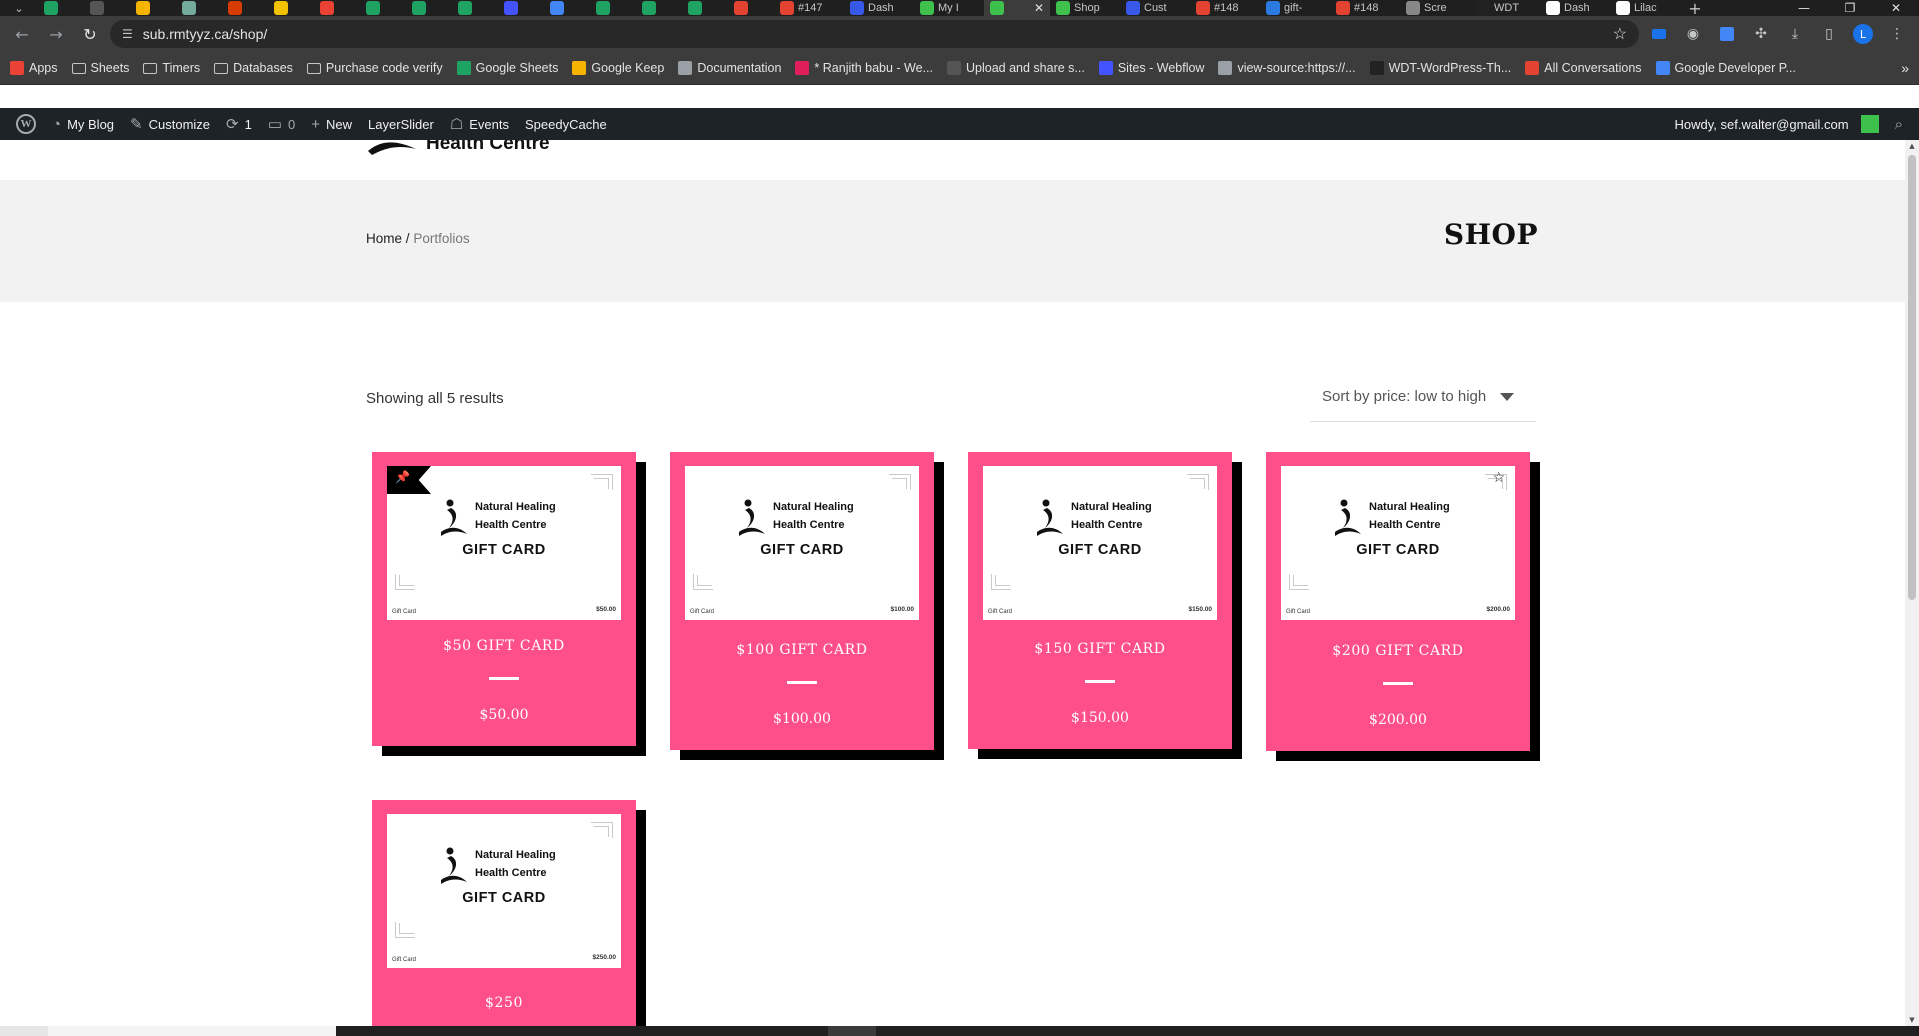  I want to click on product-title: $150 GIFT CARD, so click(1100, 649).